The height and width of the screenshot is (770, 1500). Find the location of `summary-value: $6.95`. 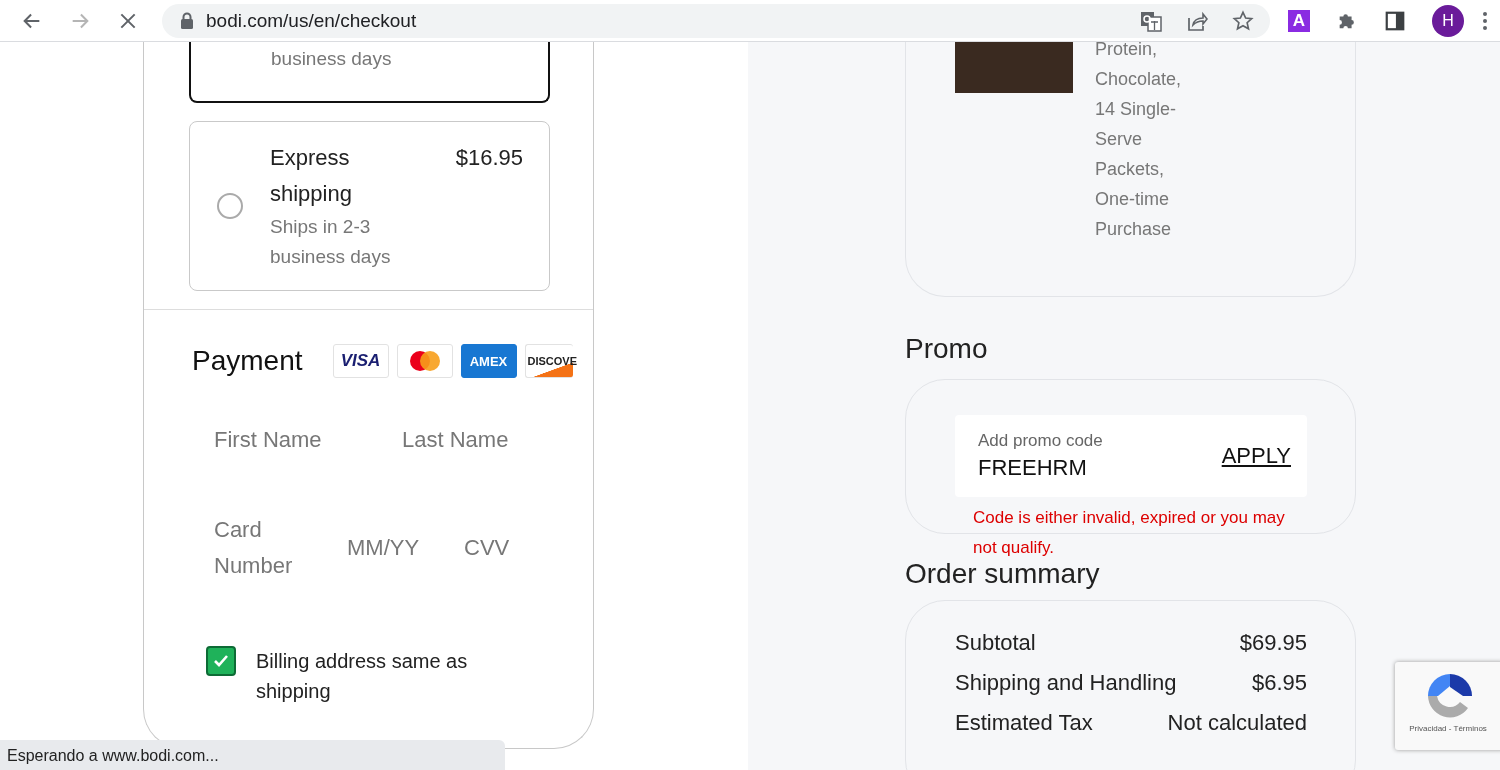

summary-value: $6.95 is located at coordinates (1279, 683).